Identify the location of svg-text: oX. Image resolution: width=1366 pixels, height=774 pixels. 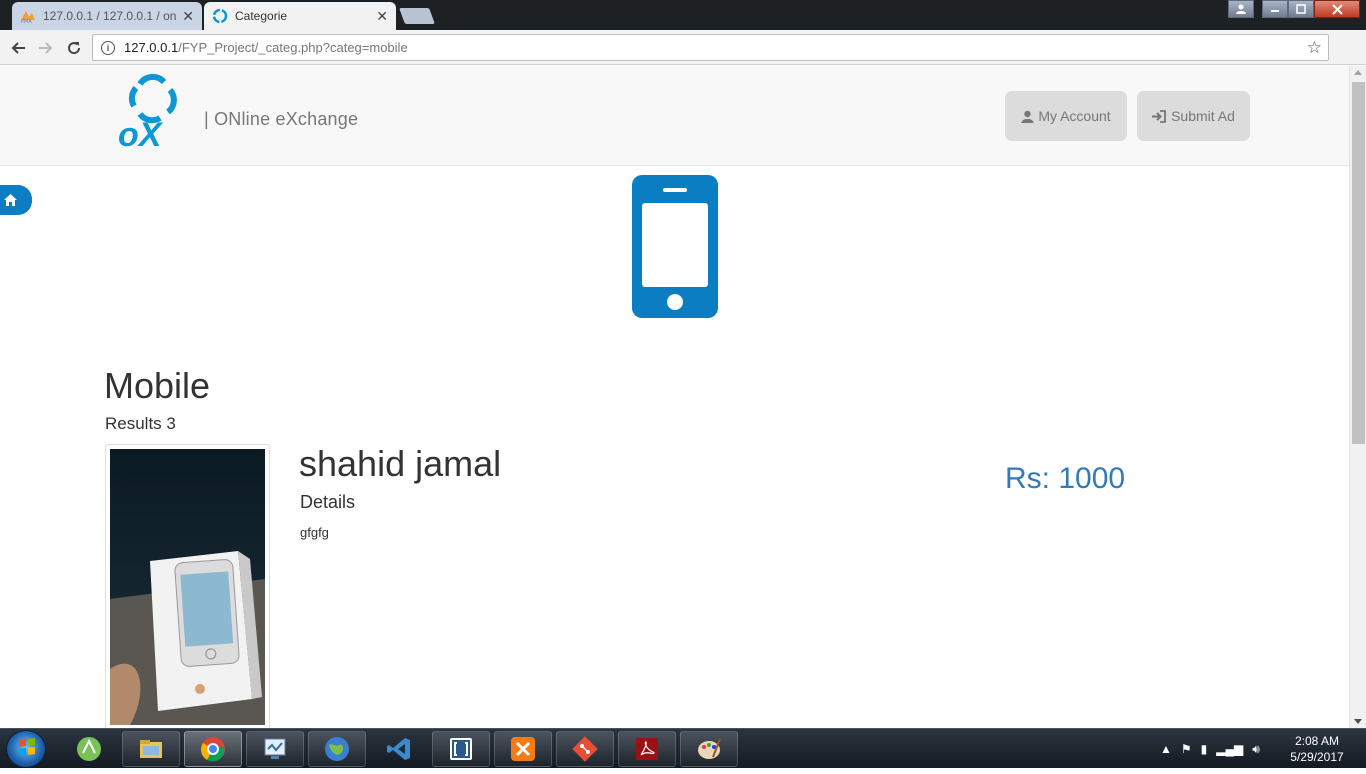
(141, 133).